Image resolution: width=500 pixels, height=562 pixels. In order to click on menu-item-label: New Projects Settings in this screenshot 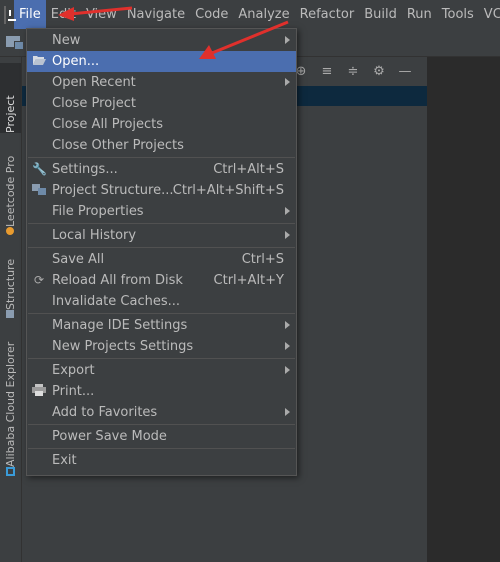, I will do `click(123, 346)`.